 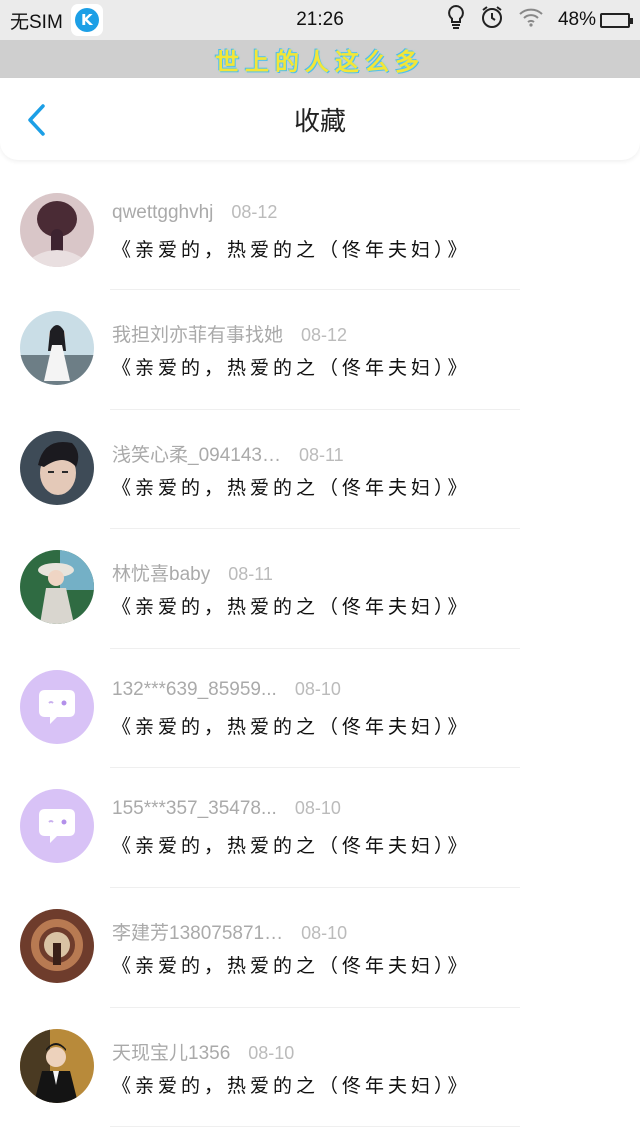 What do you see at coordinates (320, 470) in the screenshot?
I see `favorite-item: 浅笑心柔_094143… 08-11 《亲爱的，热爱的之（佟年夫妇）》` at bounding box center [320, 470].